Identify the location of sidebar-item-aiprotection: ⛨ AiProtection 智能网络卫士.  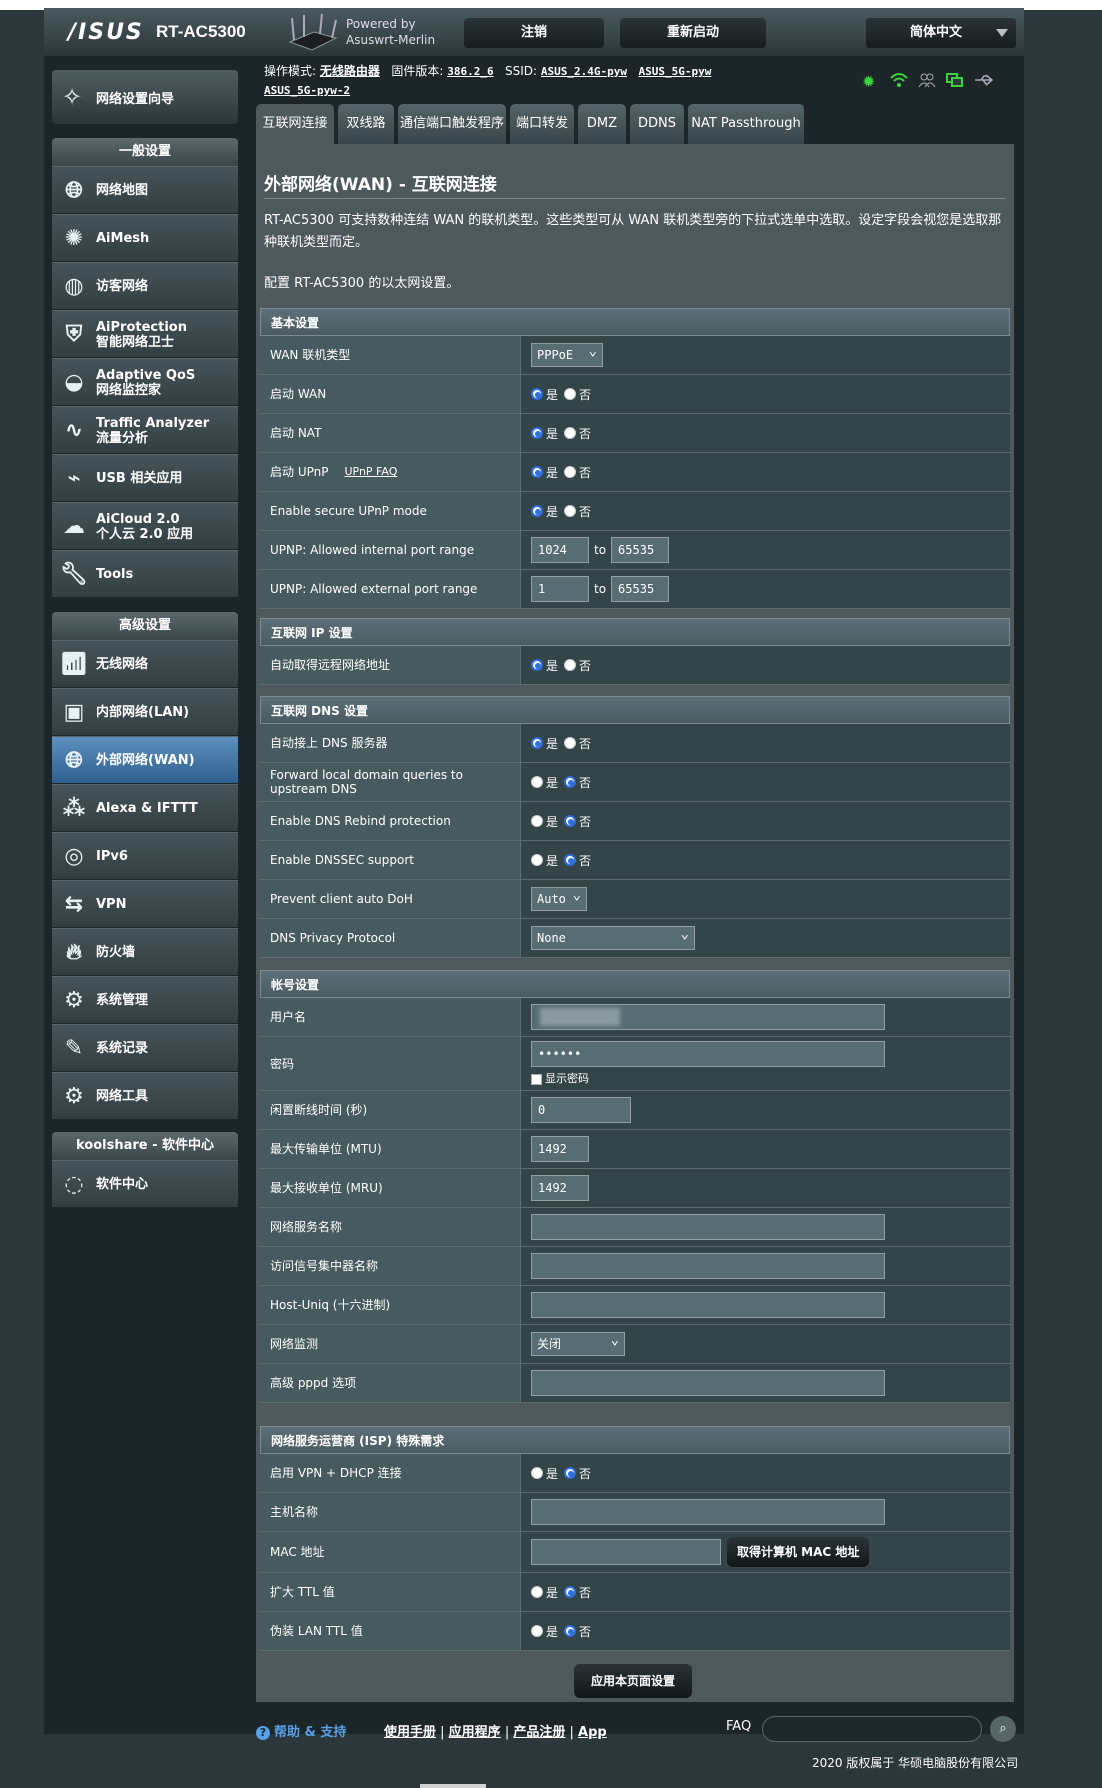
(145, 333).